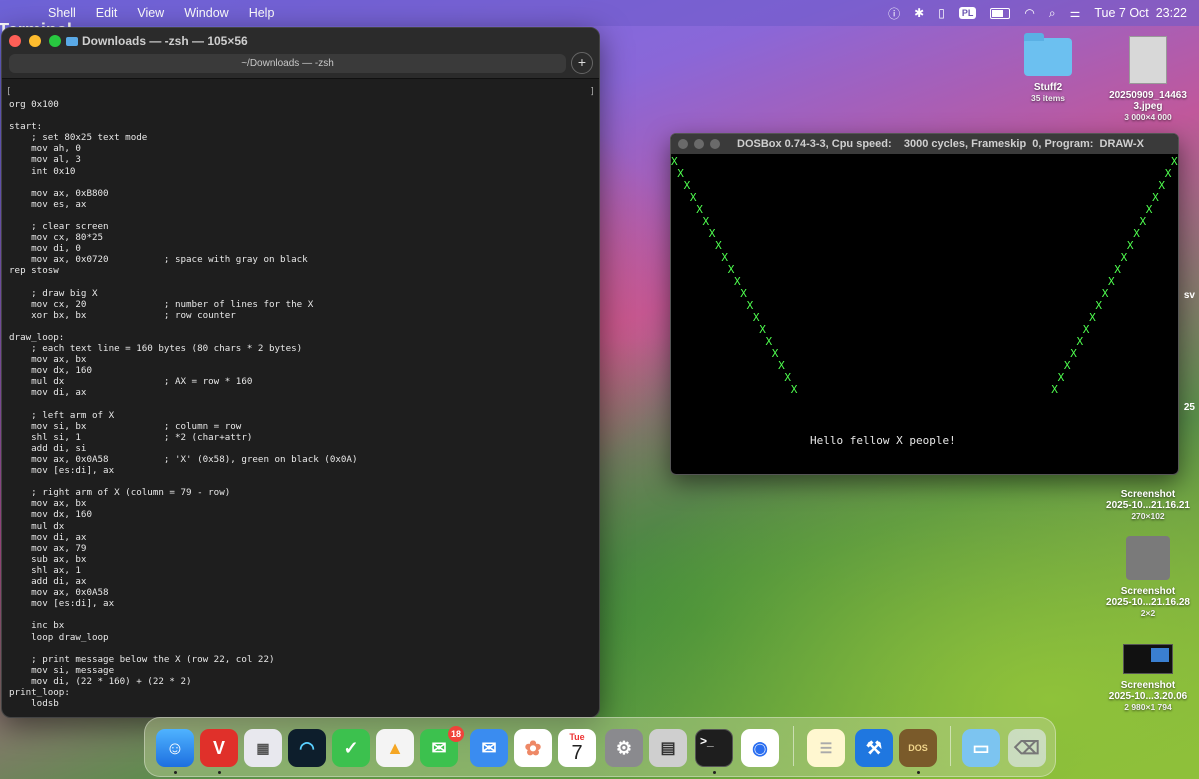  What do you see at coordinates (1148, 117) in the screenshot?
I see `desktop-item-sub: 3 000×4 000` at bounding box center [1148, 117].